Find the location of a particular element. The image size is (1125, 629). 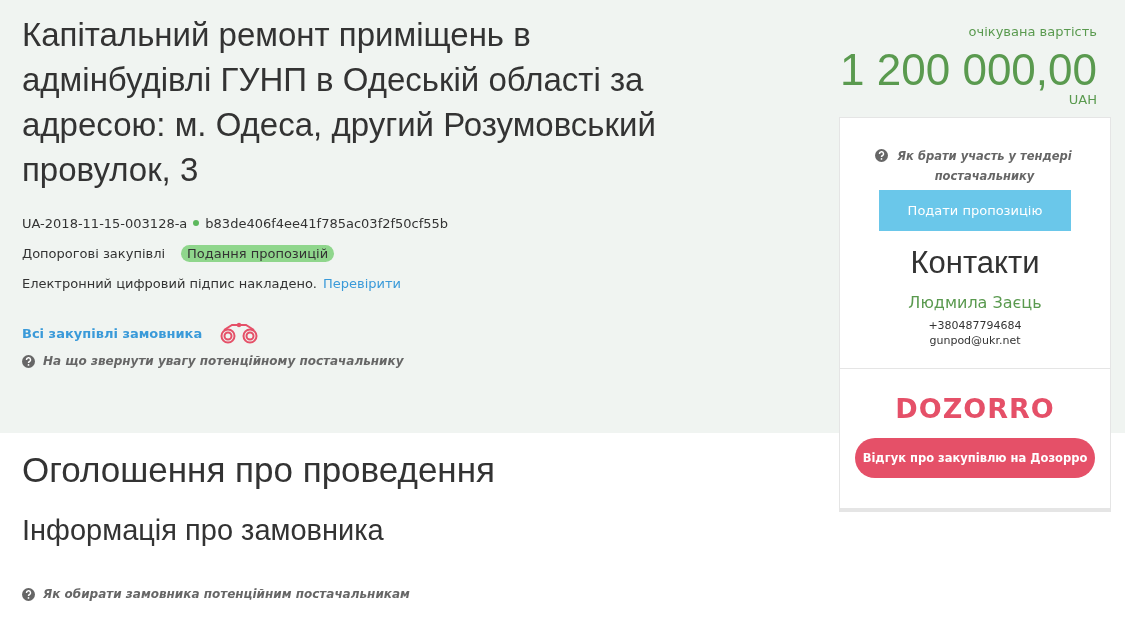

procedure-type: Допорогові закупівлі is located at coordinates (94, 253).